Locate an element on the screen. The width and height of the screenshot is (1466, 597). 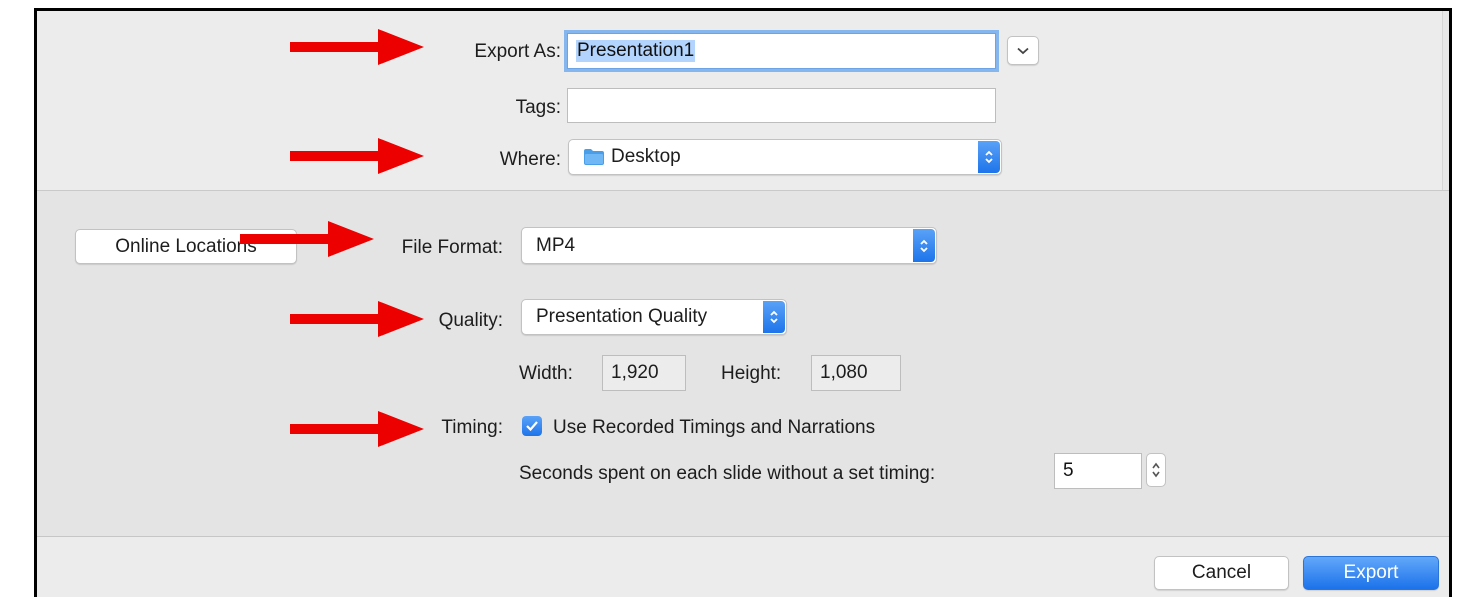
seconds-per-slide-value: 5 is located at coordinates (1068, 470).